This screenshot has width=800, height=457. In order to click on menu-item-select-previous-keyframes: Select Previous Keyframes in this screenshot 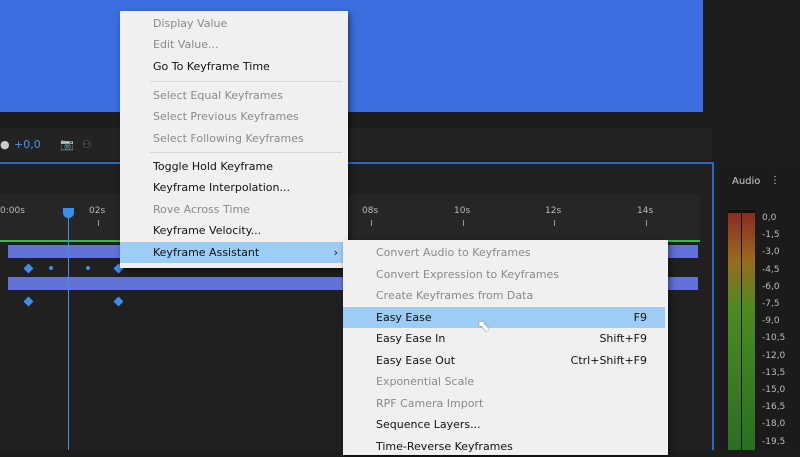, I will do `click(234, 116)`.